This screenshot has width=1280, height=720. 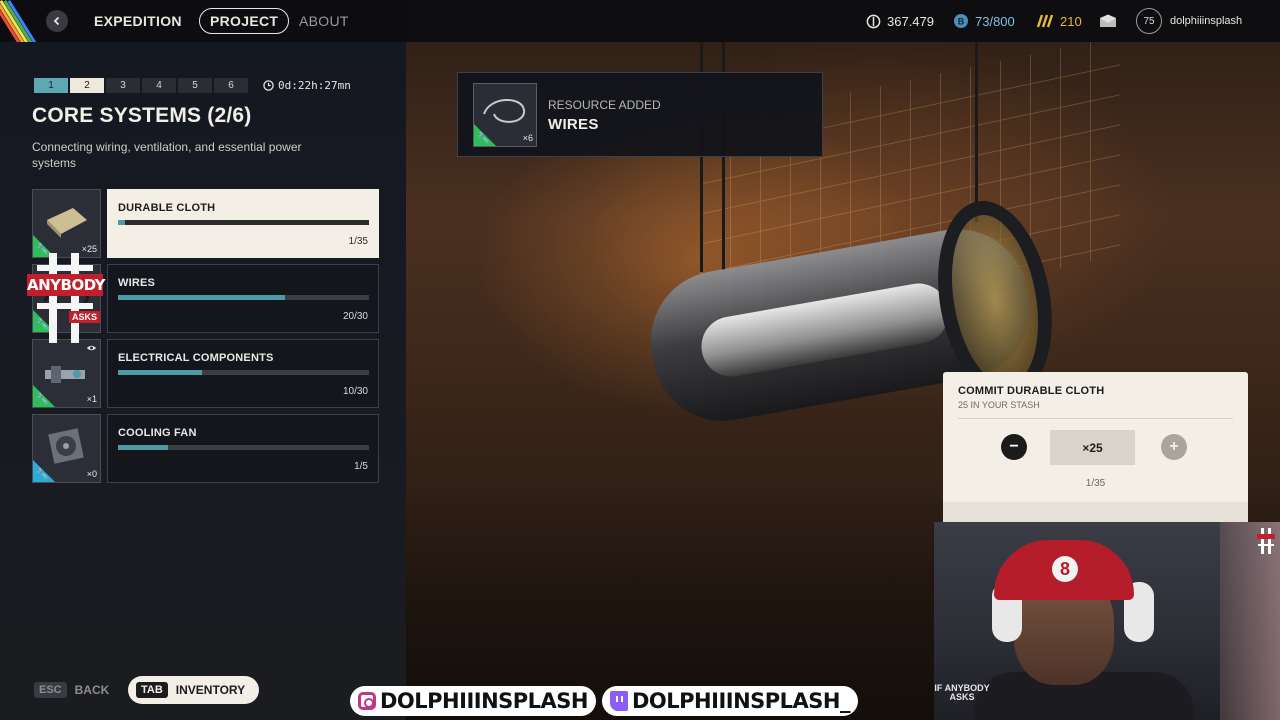 I want to click on toast-count: ×6, so click(x=527, y=138).